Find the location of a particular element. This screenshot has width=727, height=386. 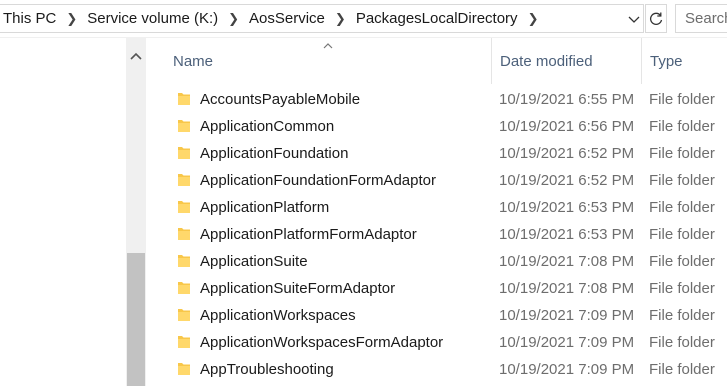

file-date-modified: 10/19/2021 6:56 PM is located at coordinates (567, 126).